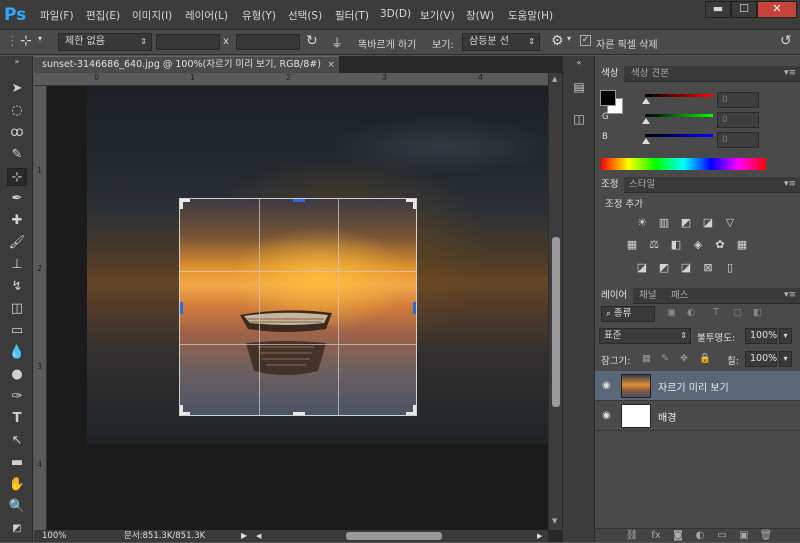 This screenshot has width=800, height=543. I want to click on shape-tool-icon: ▬, so click(17, 463).